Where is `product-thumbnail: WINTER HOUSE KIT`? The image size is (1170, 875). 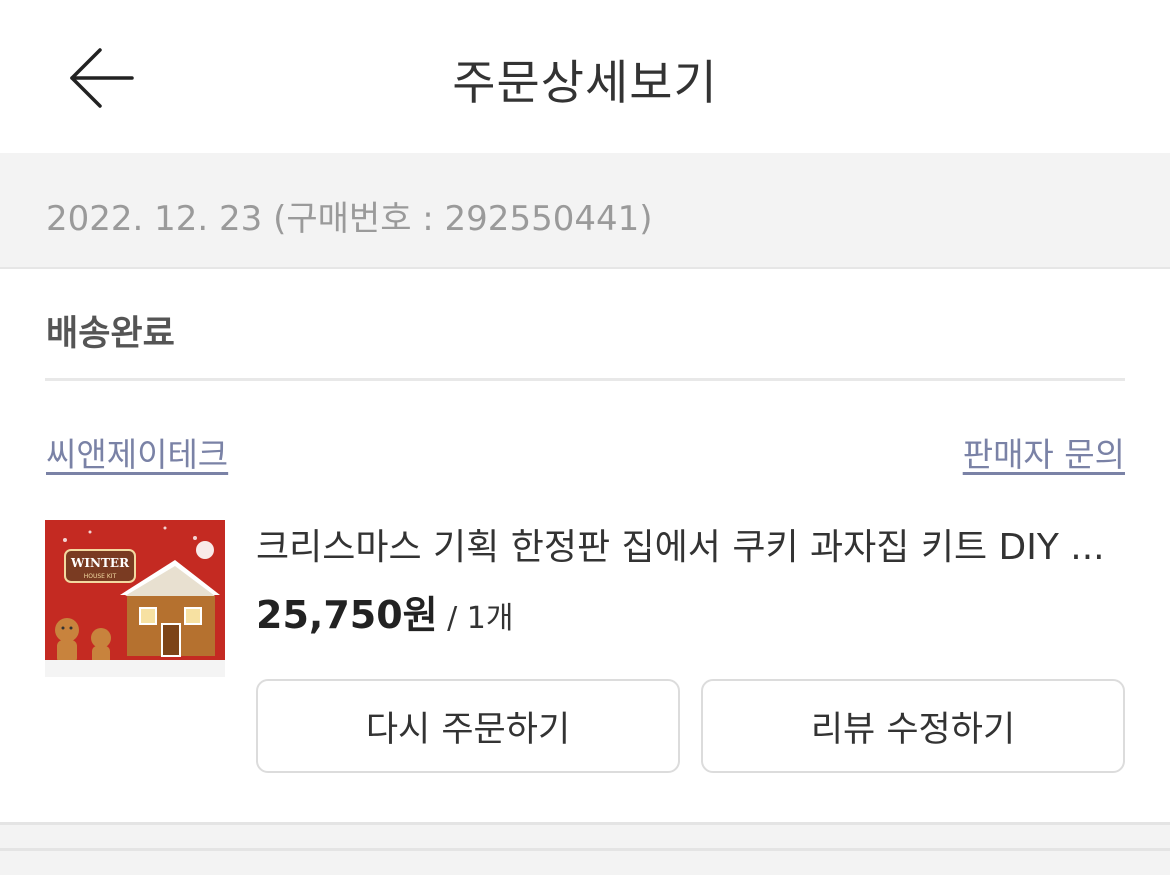 product-thumbnail: WINTER HOUSE KIT is located at coordinates (135, 598).